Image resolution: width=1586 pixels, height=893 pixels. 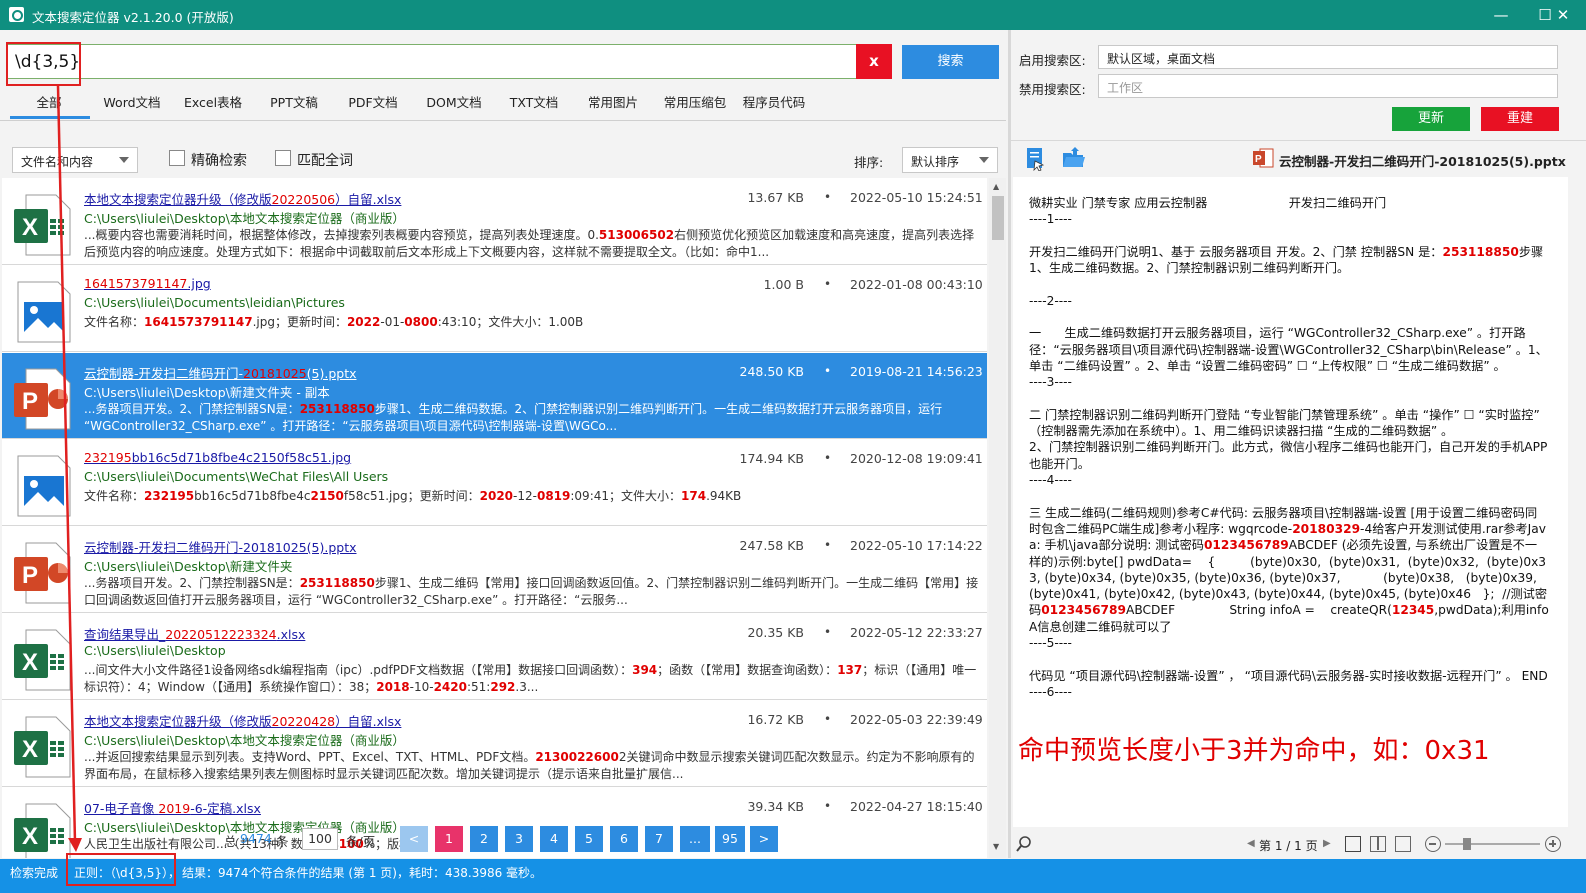 I want to click on next-page-button: >, so click(x=764, y=839).